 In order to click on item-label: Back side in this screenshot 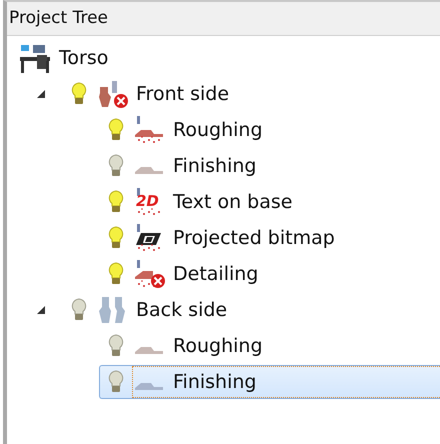, I will do `click(182, 310)`.